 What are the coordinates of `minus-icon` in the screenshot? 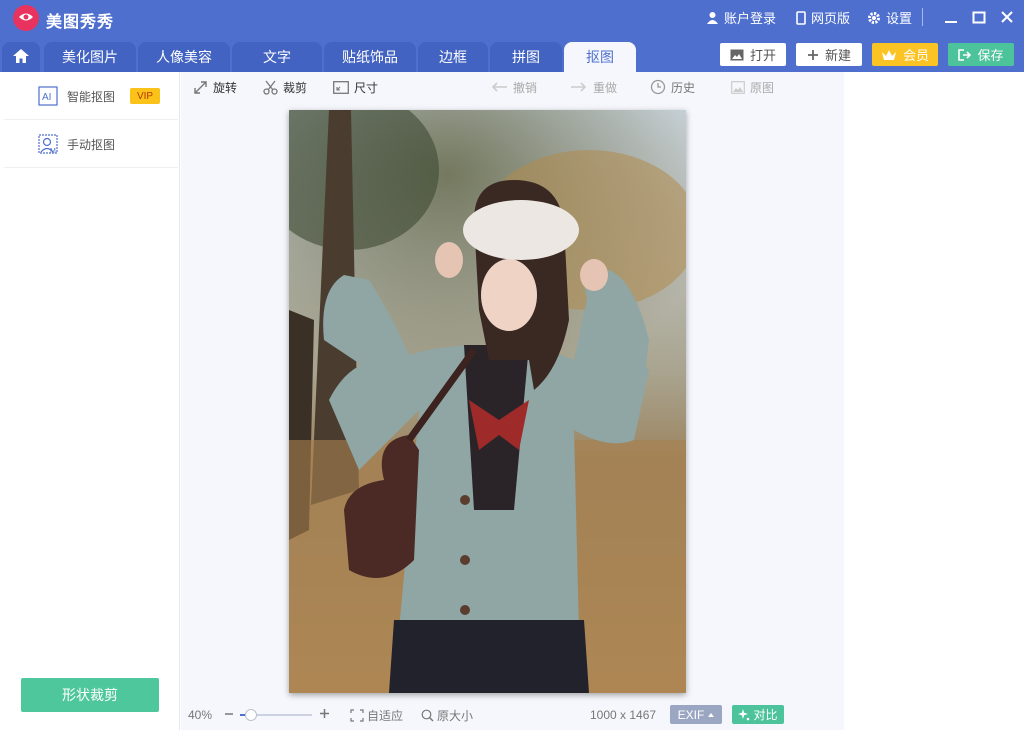 It's located at (229, 715).